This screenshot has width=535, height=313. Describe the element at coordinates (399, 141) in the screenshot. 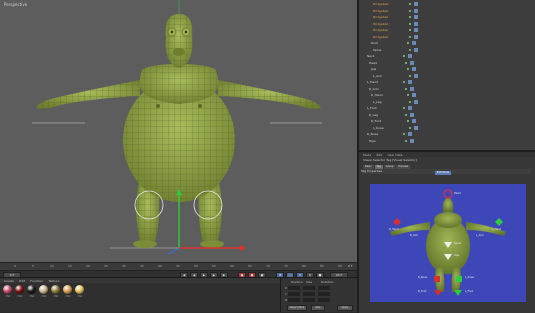

I see `tree-item: Hips` at that location.